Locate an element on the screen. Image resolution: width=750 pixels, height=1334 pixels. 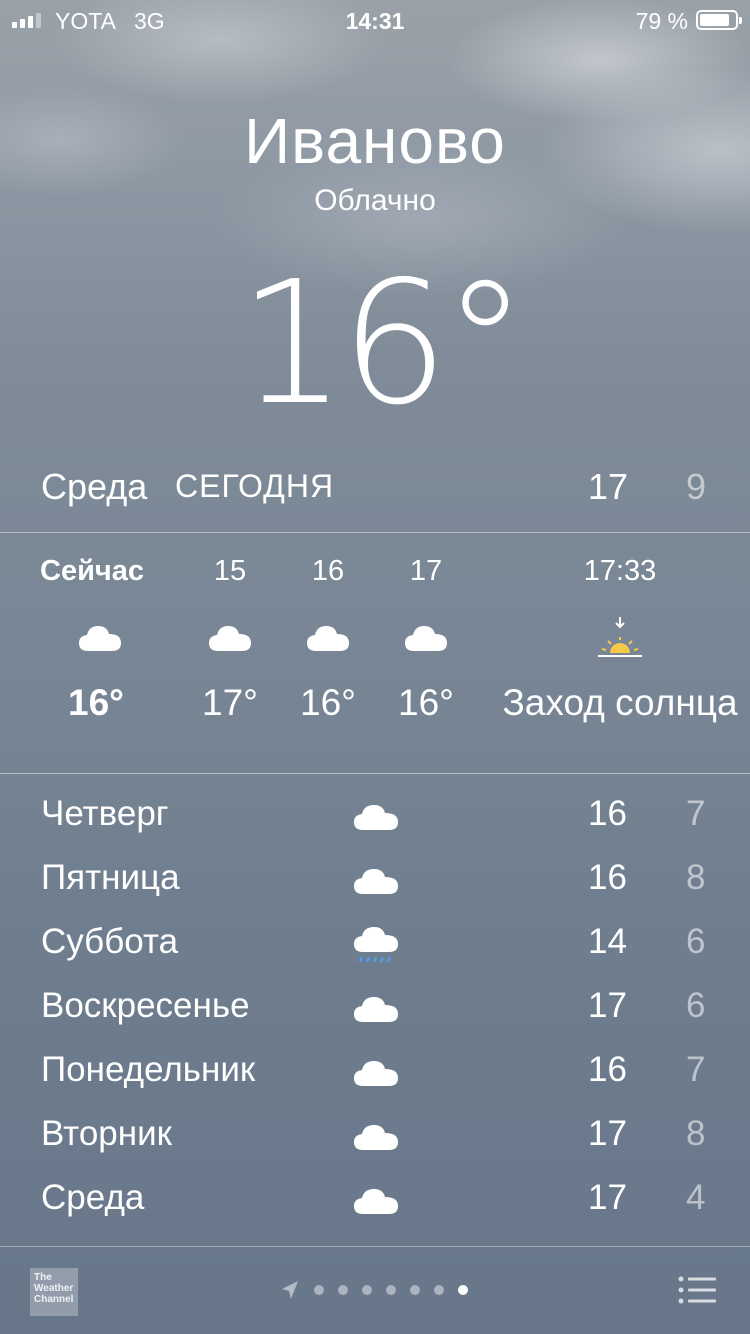
location-arrow-icon is located at coordinates (290, 1290).